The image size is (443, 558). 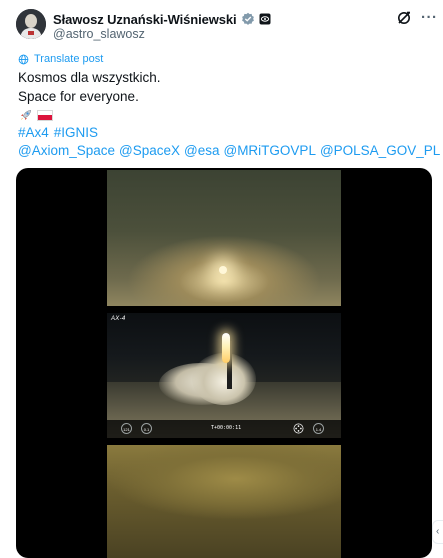 What do you see at coordinates (35, 115) in the screenshot?
I see `post-emoji-line` at bounding box center [35, 115].